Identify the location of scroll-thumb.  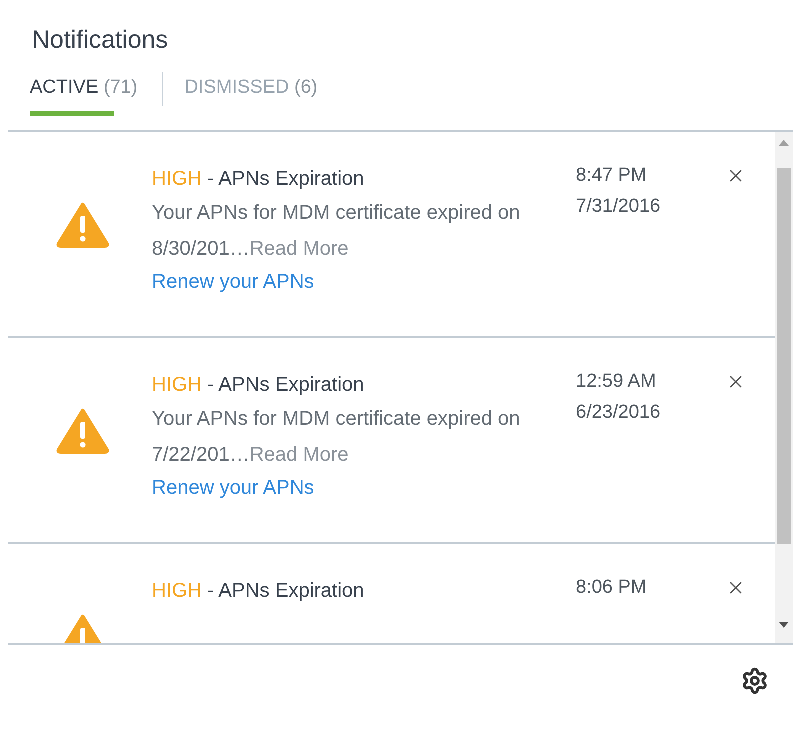
(784, 356).